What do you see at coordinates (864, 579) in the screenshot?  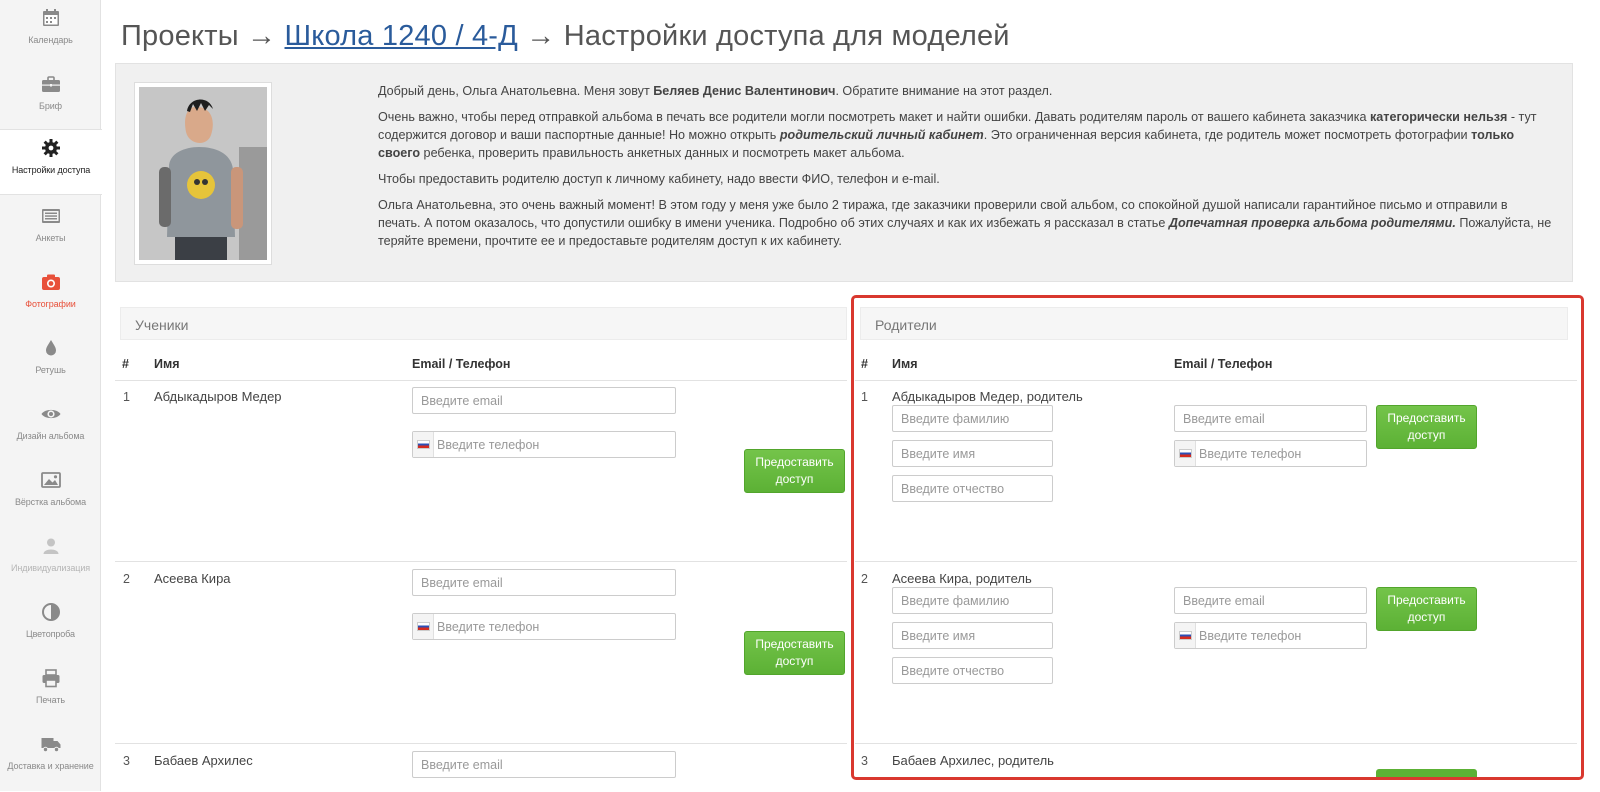 I see `parent-row-num: 2` at bounding box center [864, 579].